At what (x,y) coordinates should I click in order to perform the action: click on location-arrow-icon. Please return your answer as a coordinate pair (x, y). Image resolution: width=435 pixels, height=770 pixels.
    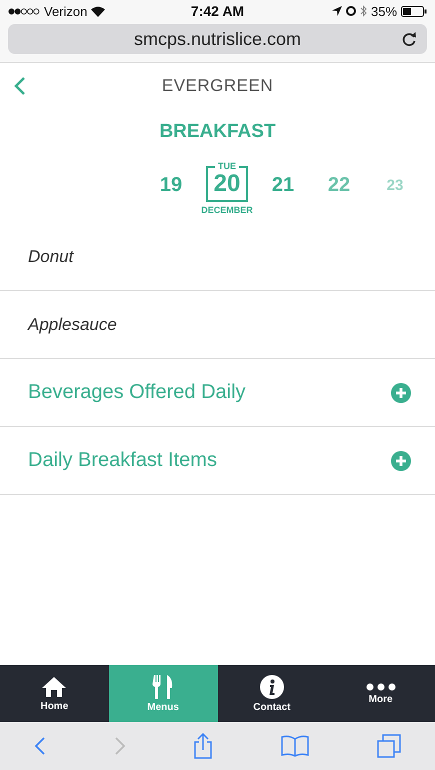
    Looking at the image, I should click on (337, 11).